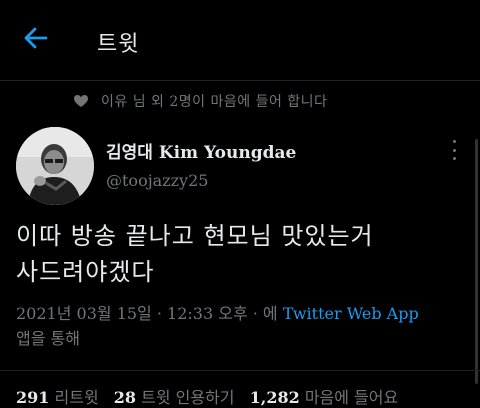  Describe the element at coordinates (201, 150) in the screenshot. I see `display-name: 김영대 Kim Youngdae` at that location.